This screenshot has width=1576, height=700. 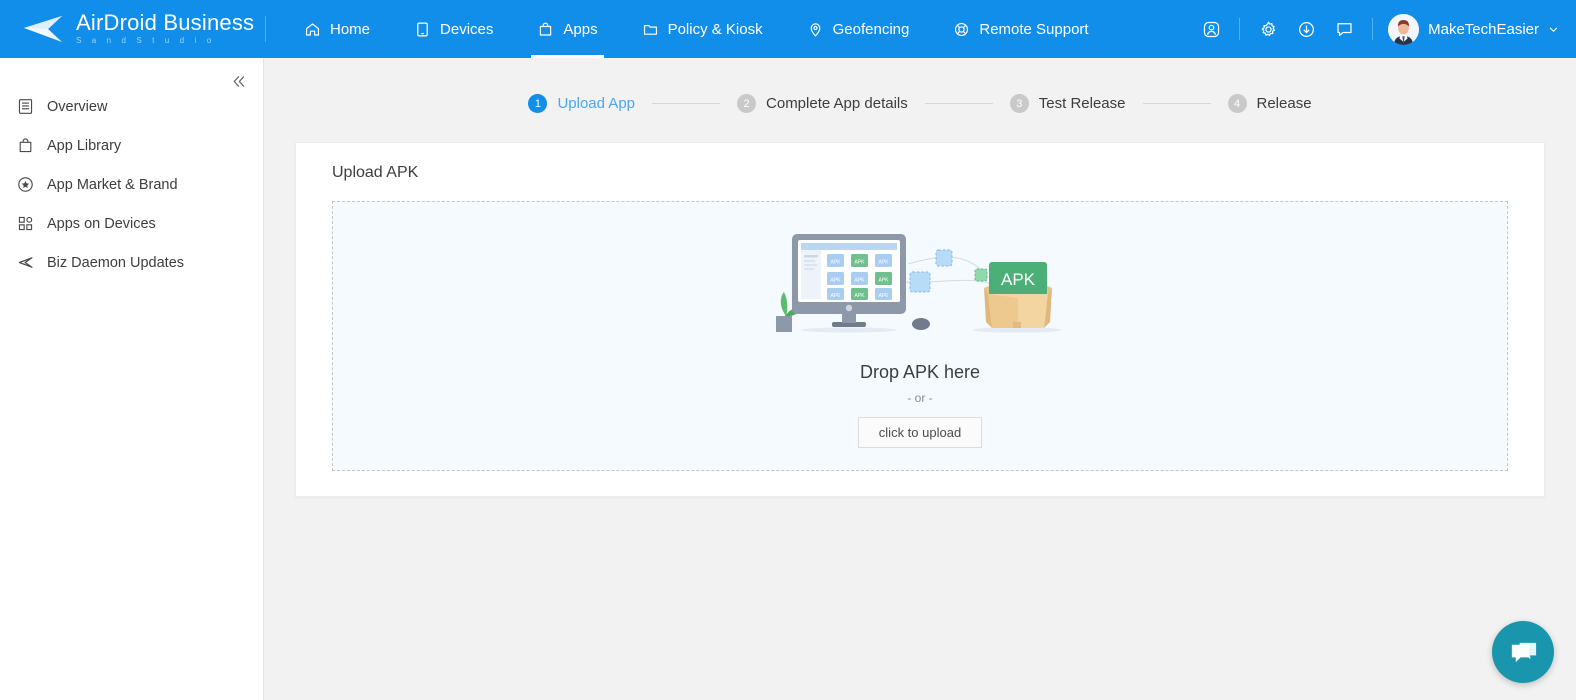 I want to click on dropzone-title: Drop APK here, so click(x=920, y=372).